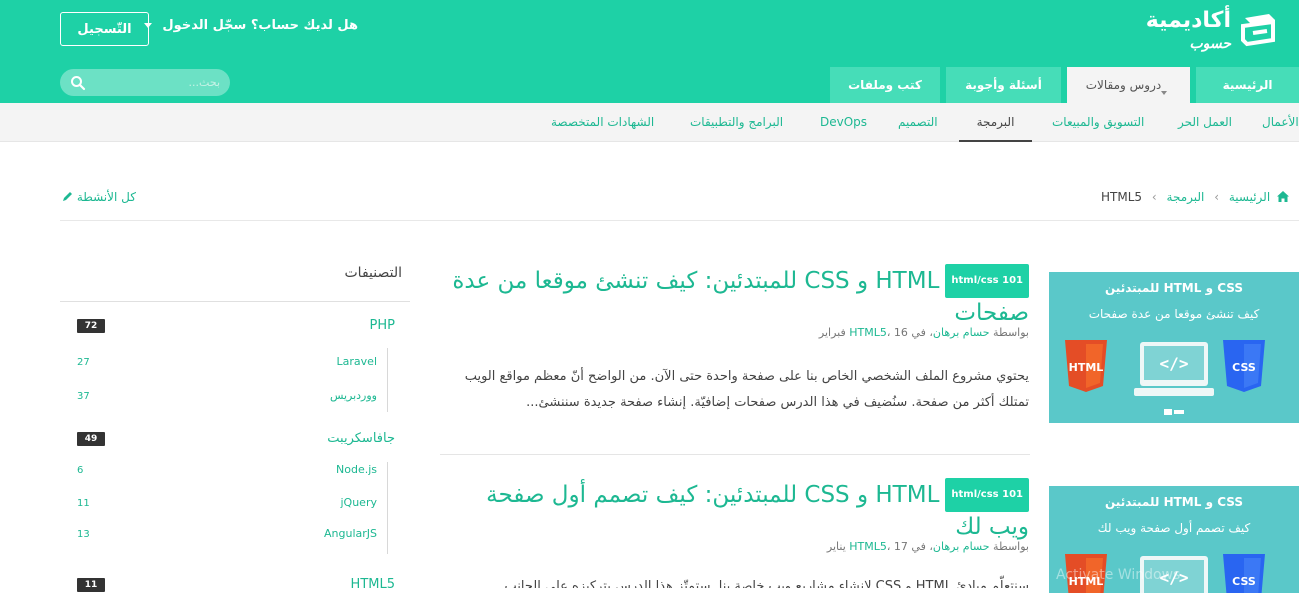  Describe the element at coordinates (78, 83) in the screenshot. I see `search-icon` at that location.